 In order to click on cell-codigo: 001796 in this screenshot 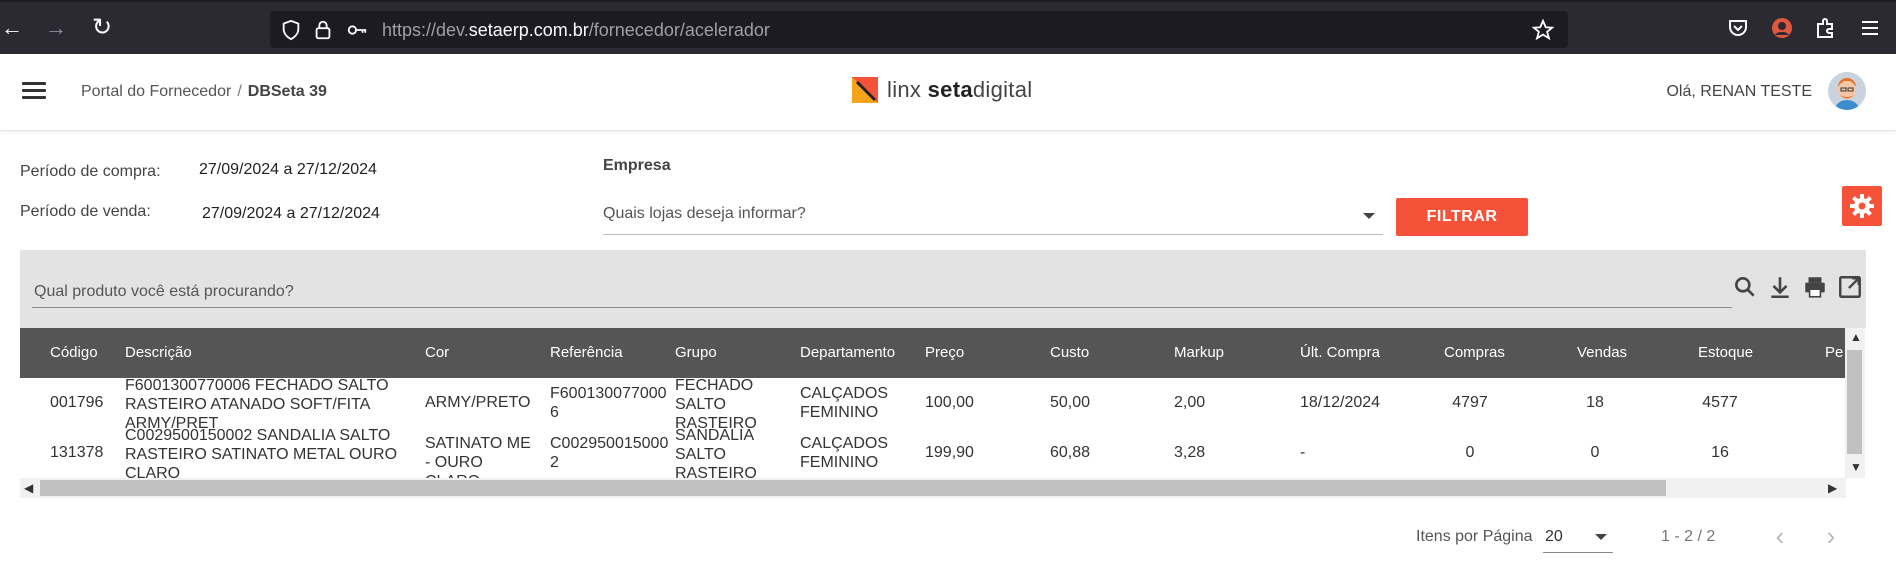, I will do `click(77, 402)`.